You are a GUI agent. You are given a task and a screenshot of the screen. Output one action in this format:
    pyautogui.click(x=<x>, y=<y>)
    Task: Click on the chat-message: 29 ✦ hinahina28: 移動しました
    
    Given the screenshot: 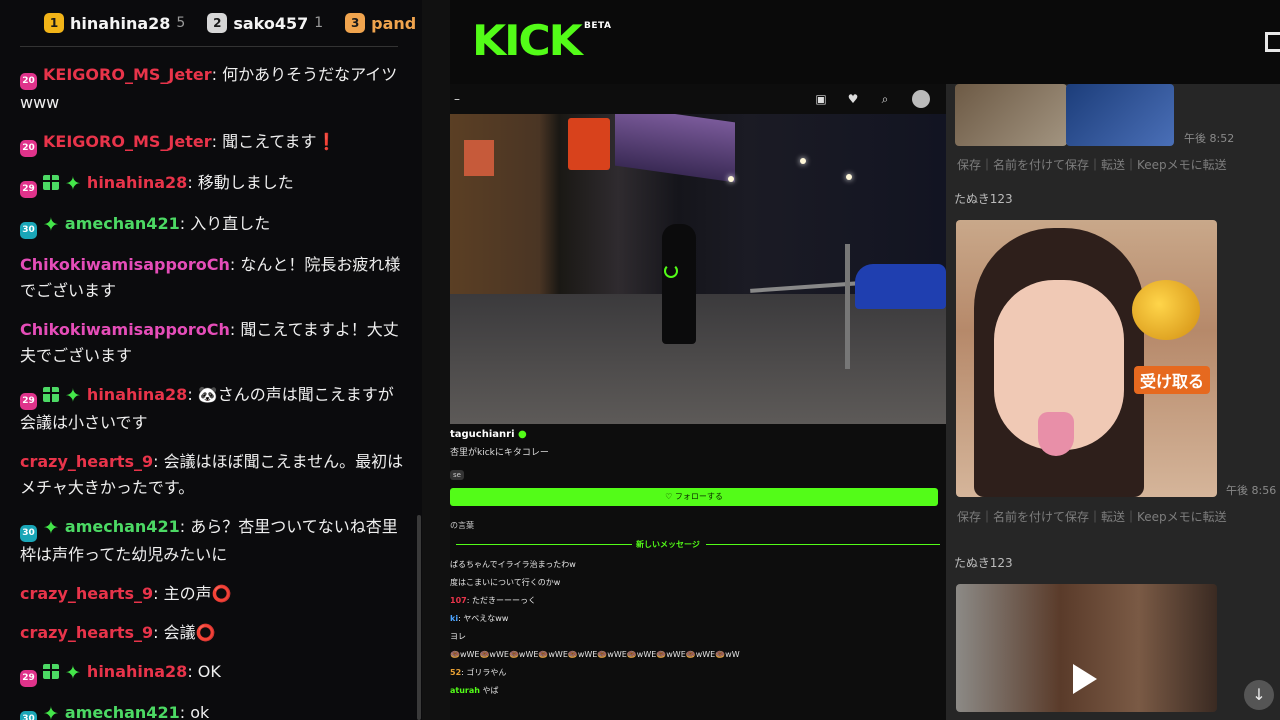 What is the action you would take?
    pyautogui.click(x=212, y=184)
    